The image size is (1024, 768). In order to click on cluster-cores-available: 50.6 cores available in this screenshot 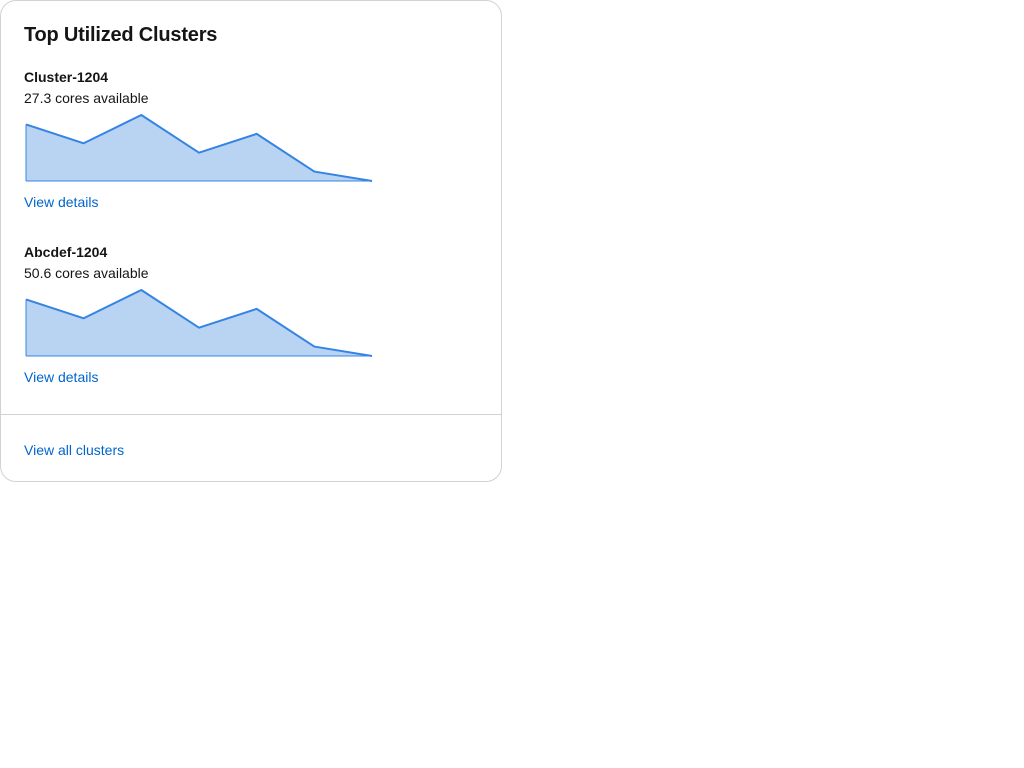, I will do `click(86, 273)`.